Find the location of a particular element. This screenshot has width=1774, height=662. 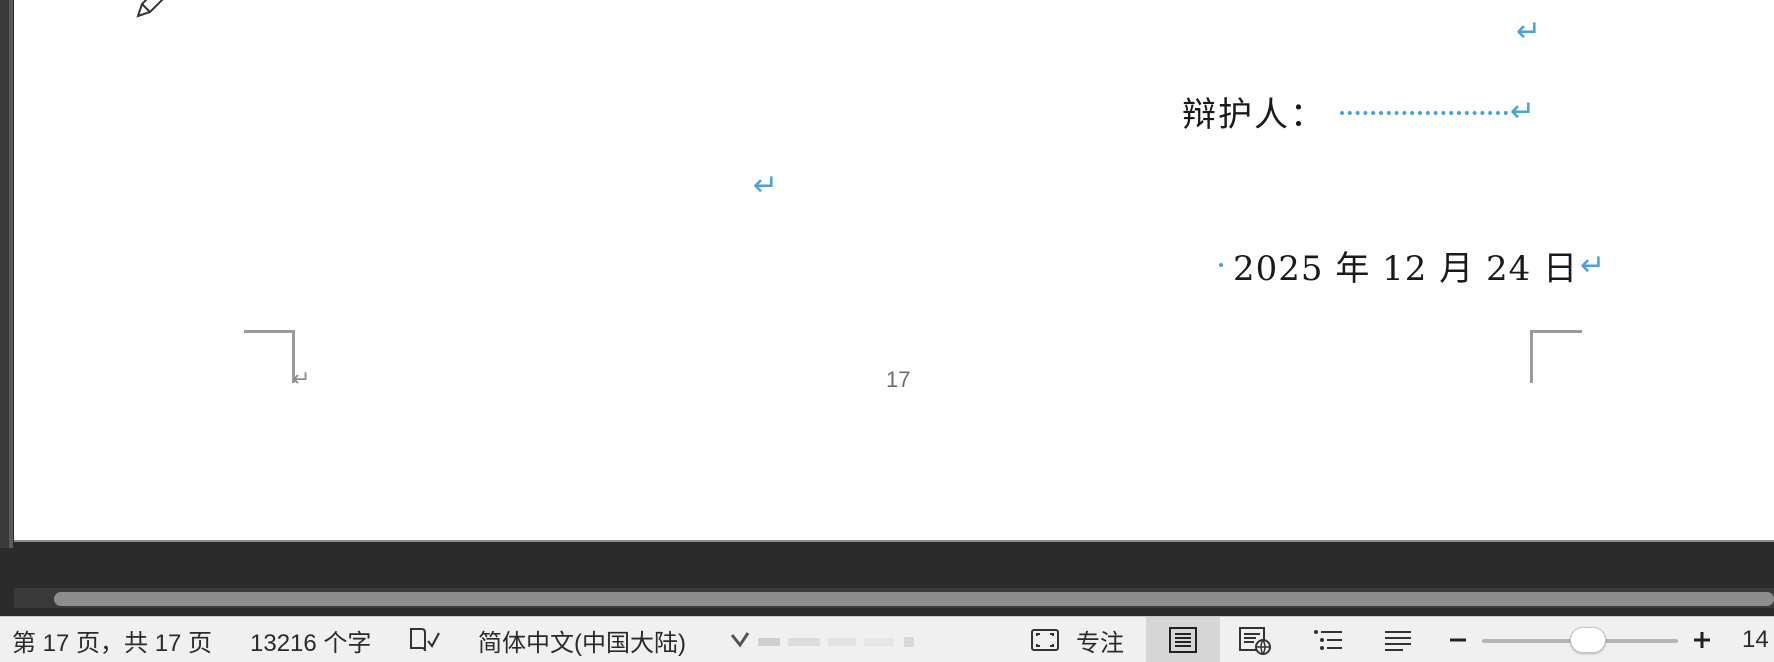

horizontal-scrollbar-thumb is located at coordinates (914, 599).